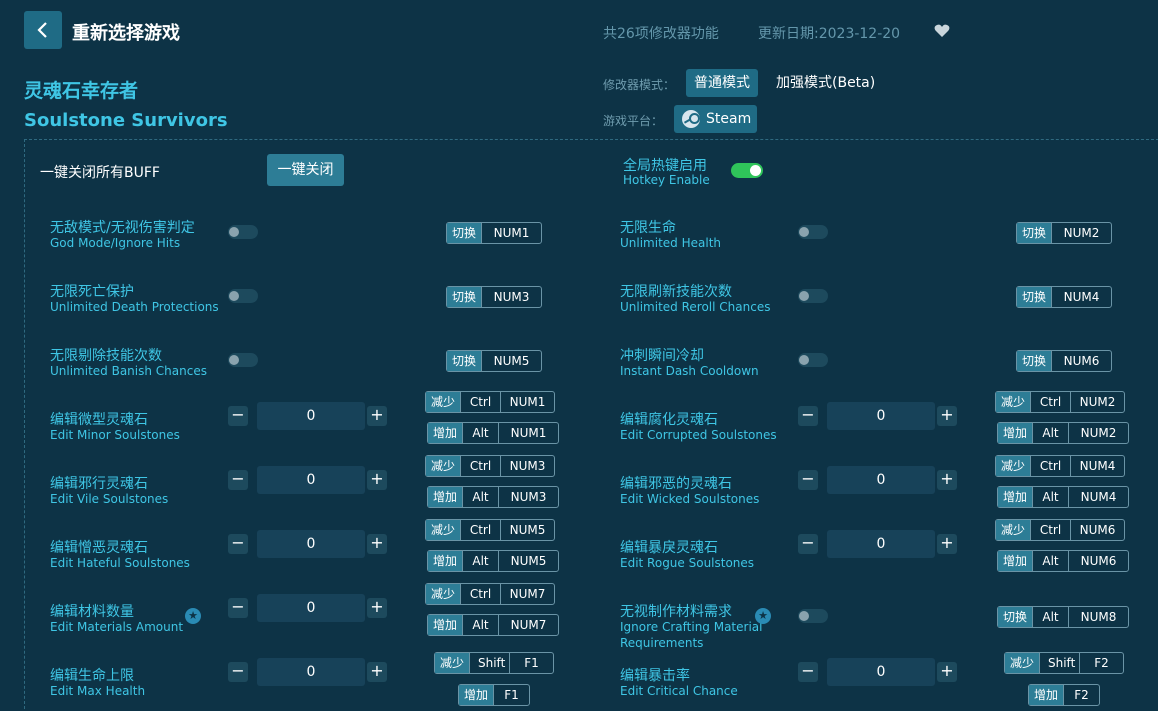  I want to click on hotkey-box: 增加 F1, so click(494, 695).